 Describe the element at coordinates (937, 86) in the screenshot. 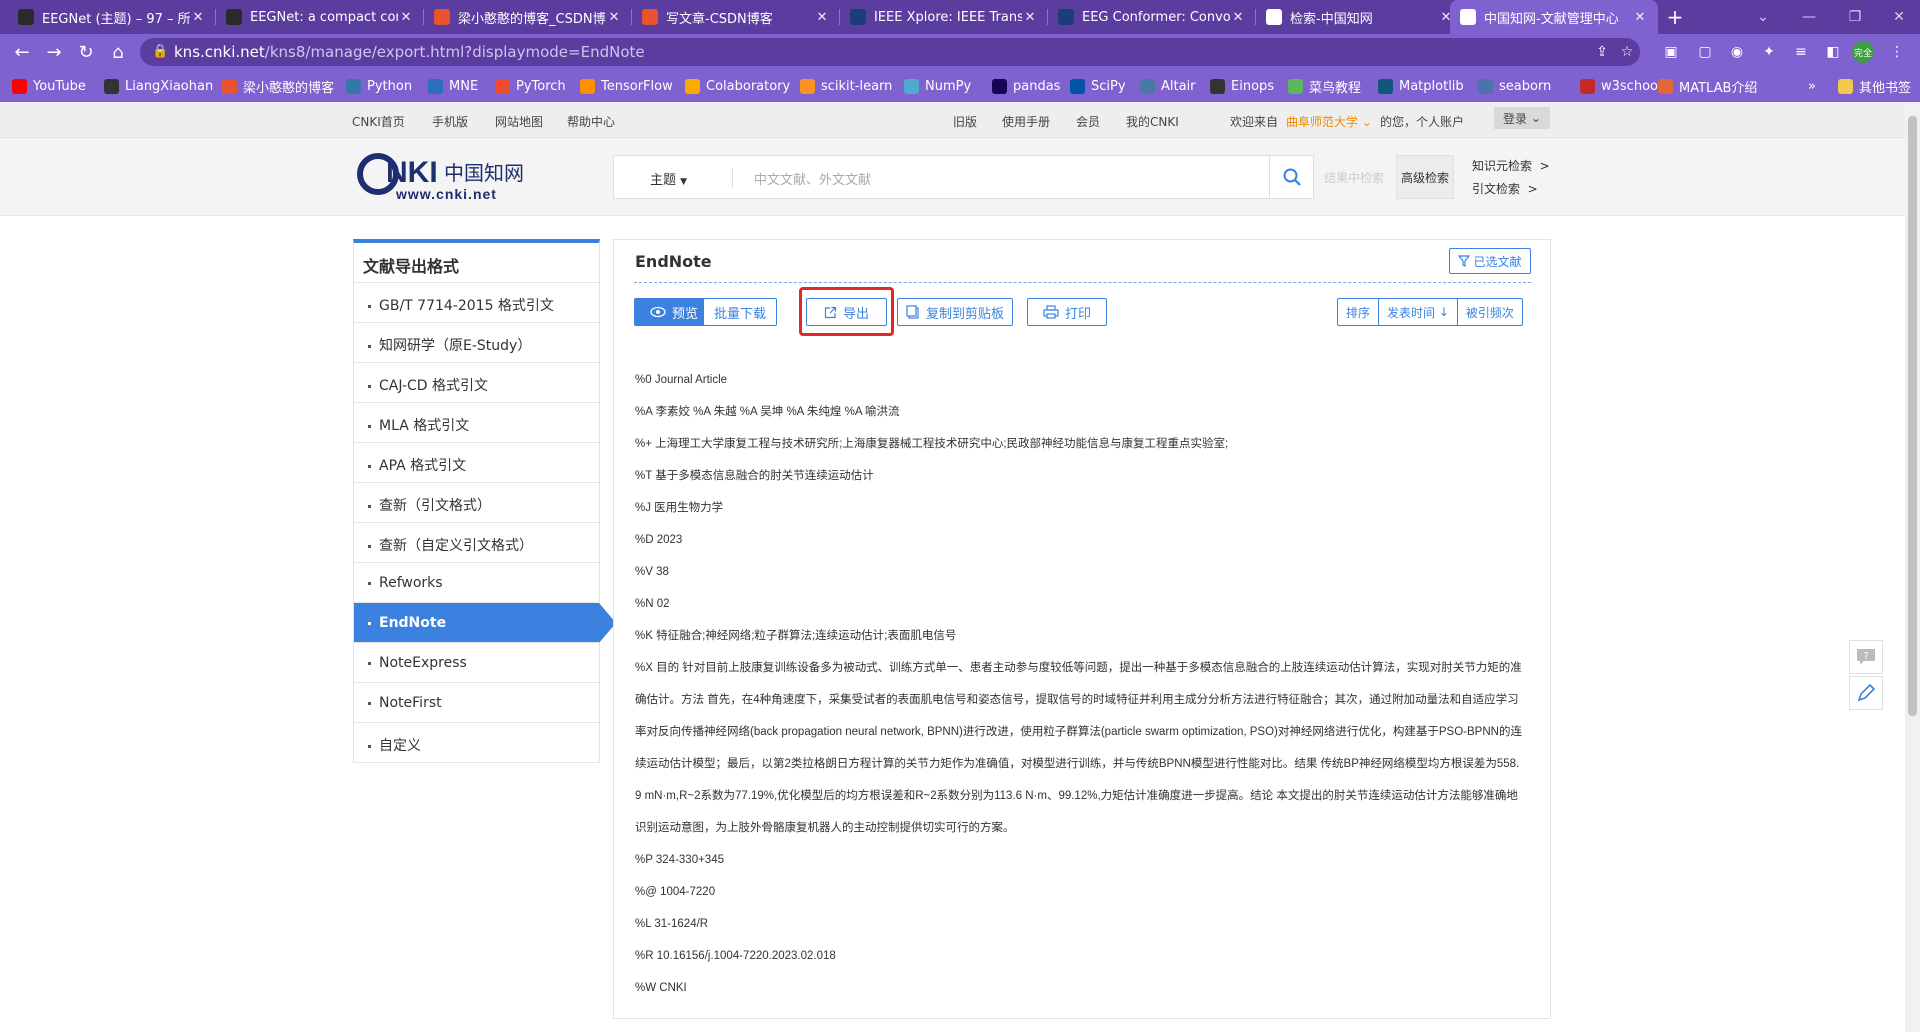

I see `bookmark-item: NumPy` at that location.